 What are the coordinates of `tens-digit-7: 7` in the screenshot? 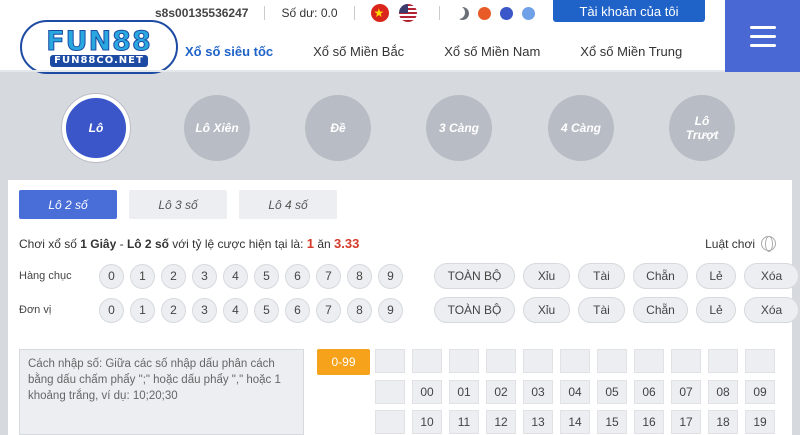 It's located at (328, 276).